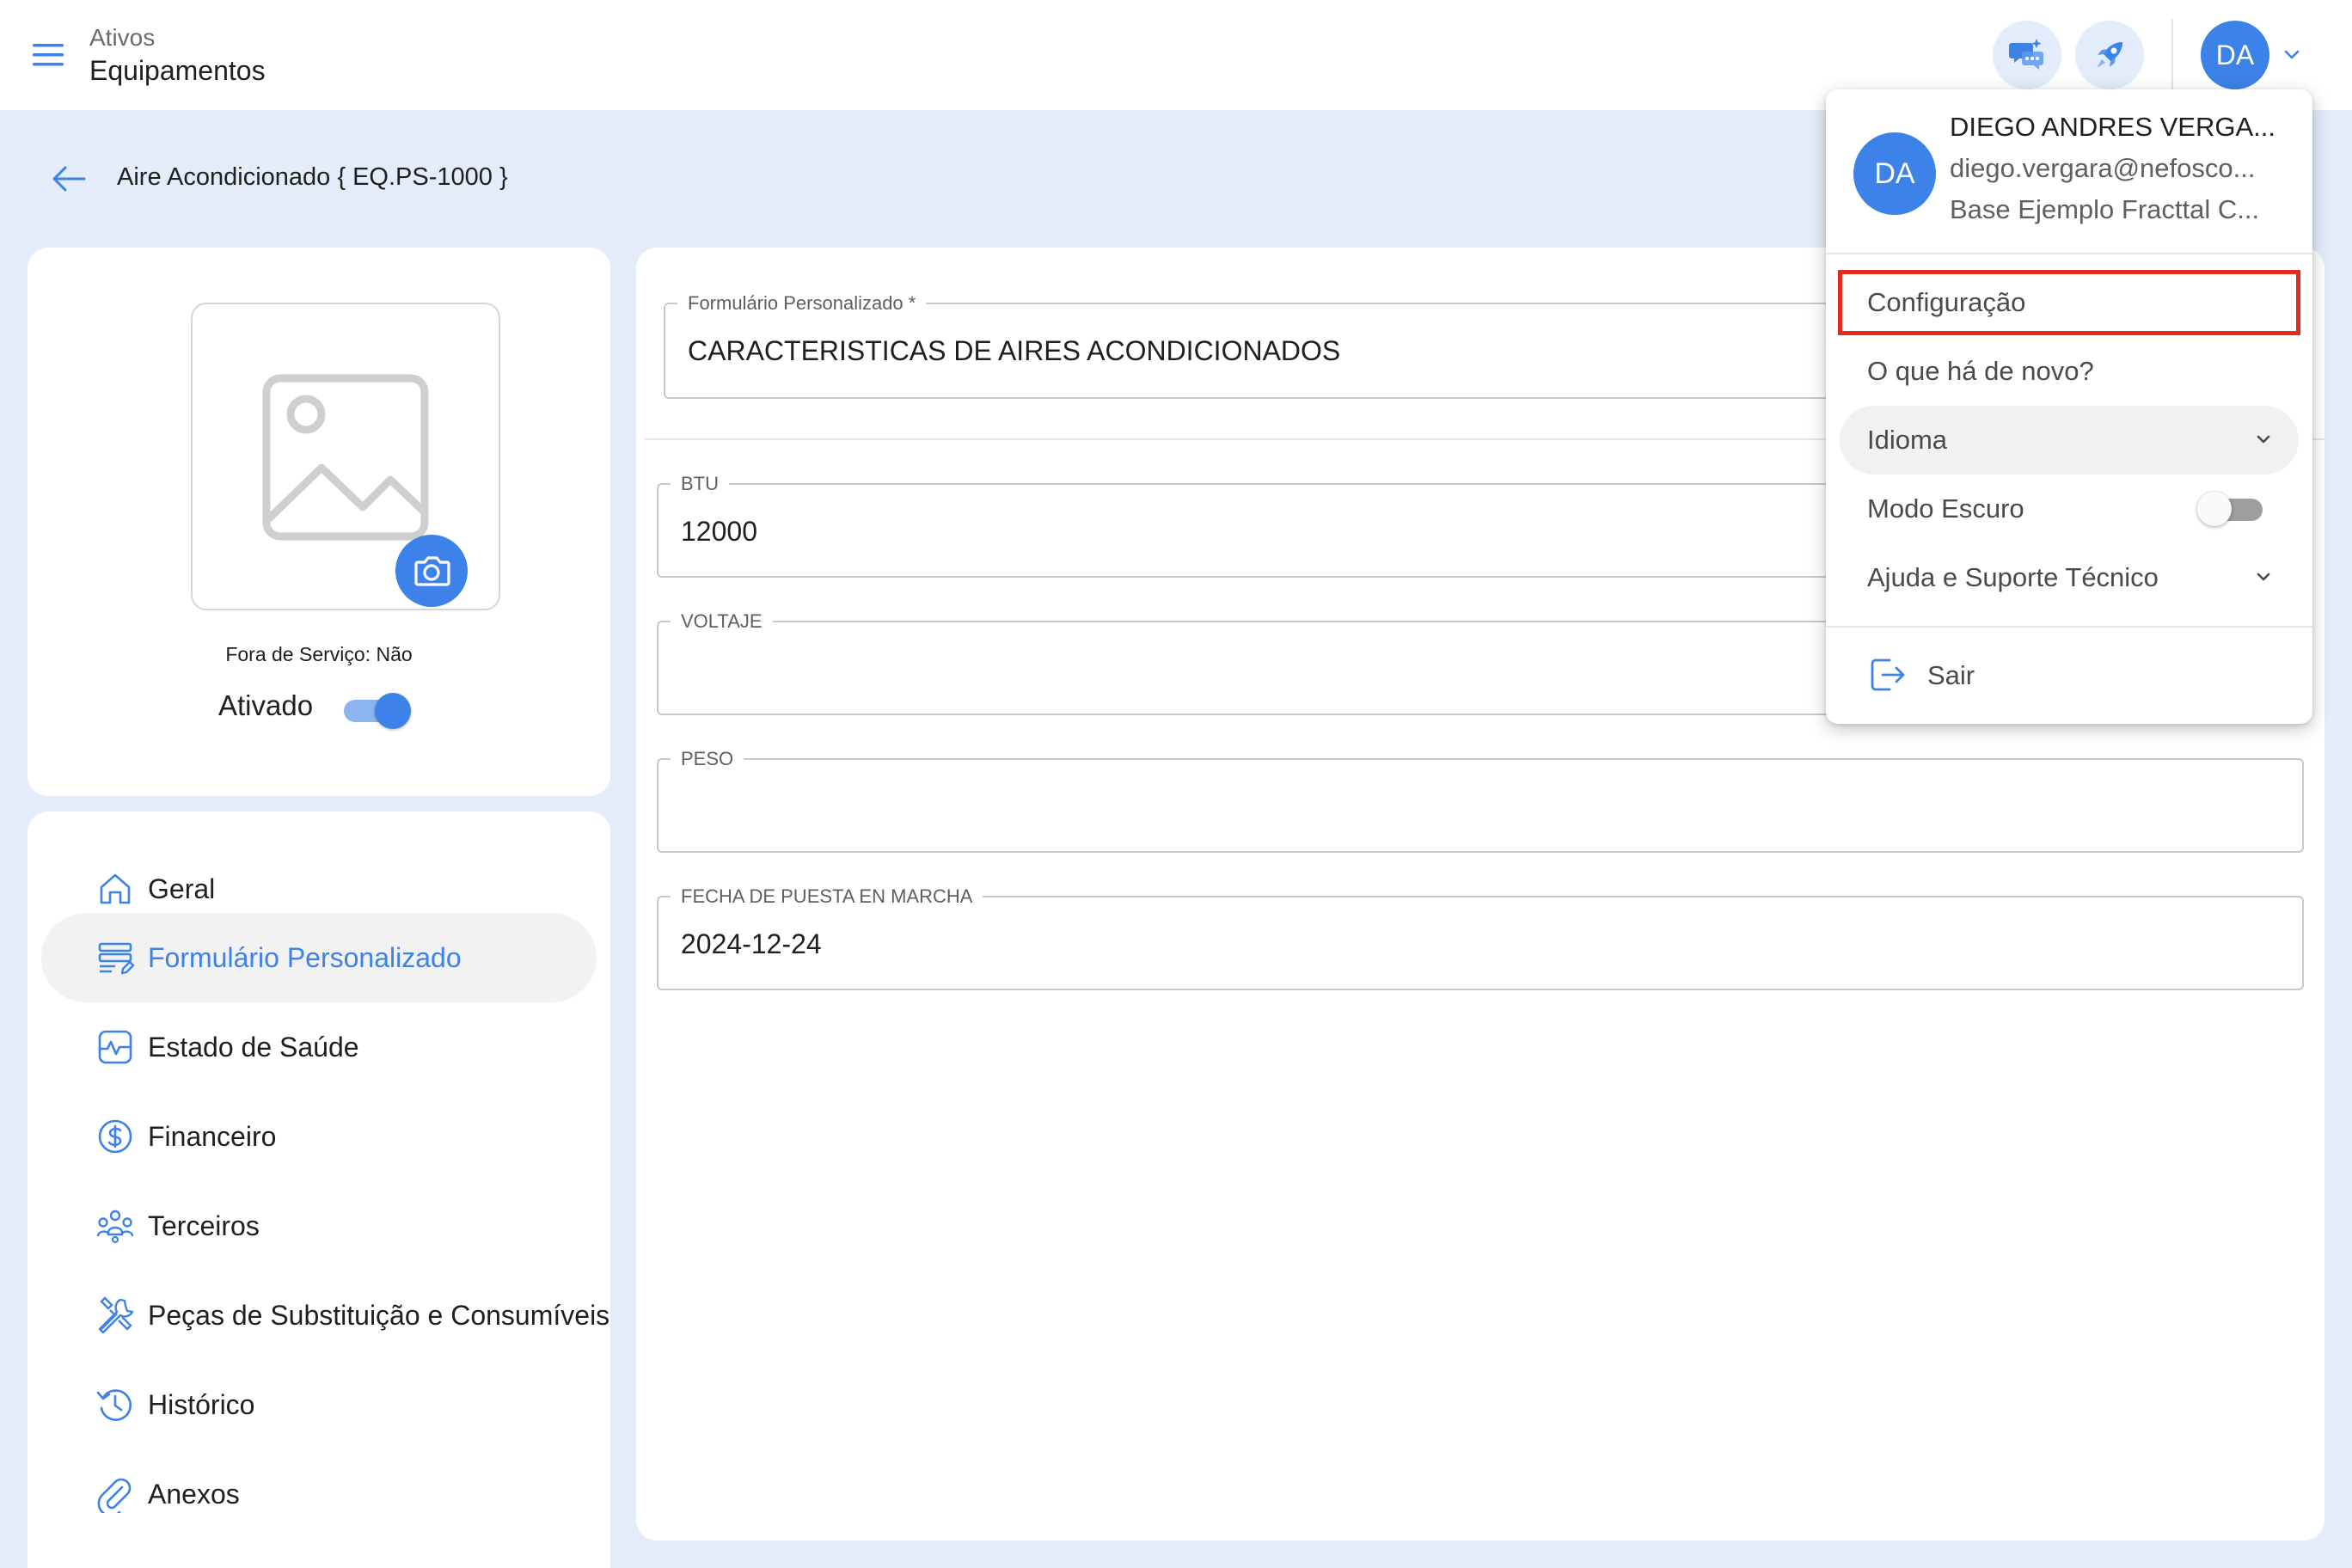 The image size is (2352, 1568). I want to click on nav-label: Estado de Saúde, so click(253, 1047).